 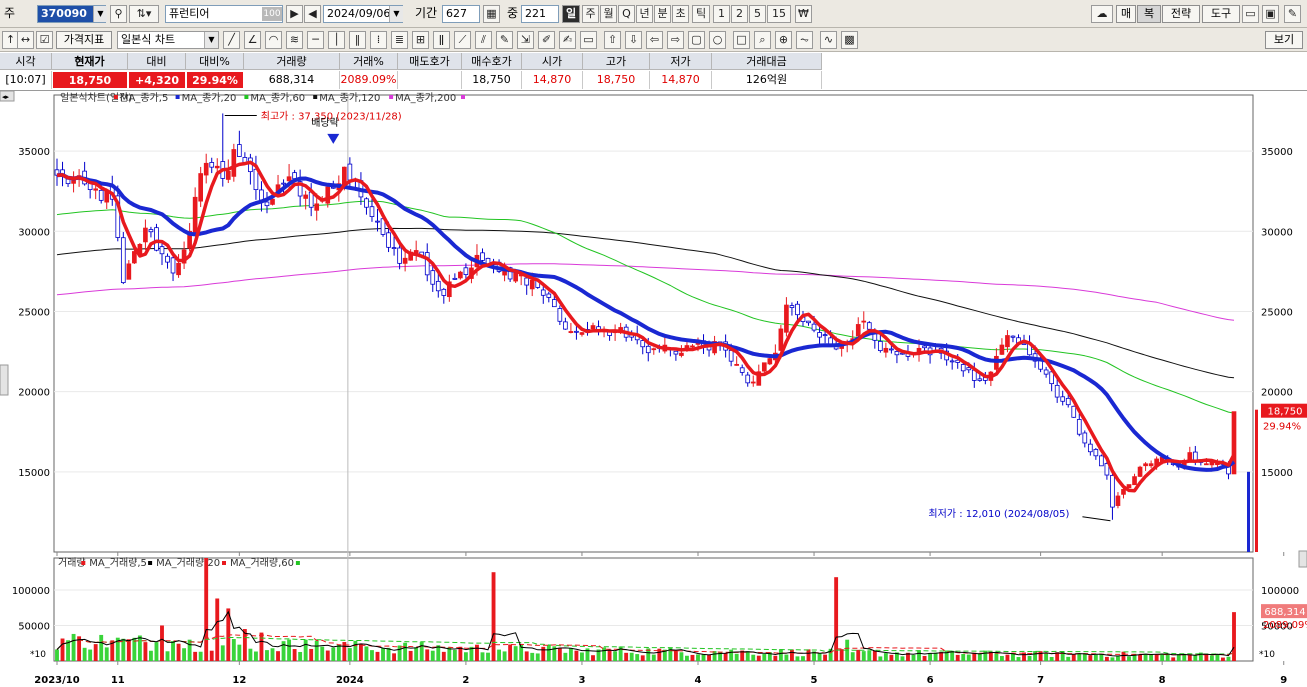 I want to click on settings-icon: ✎, so click(x=1292, y=14).